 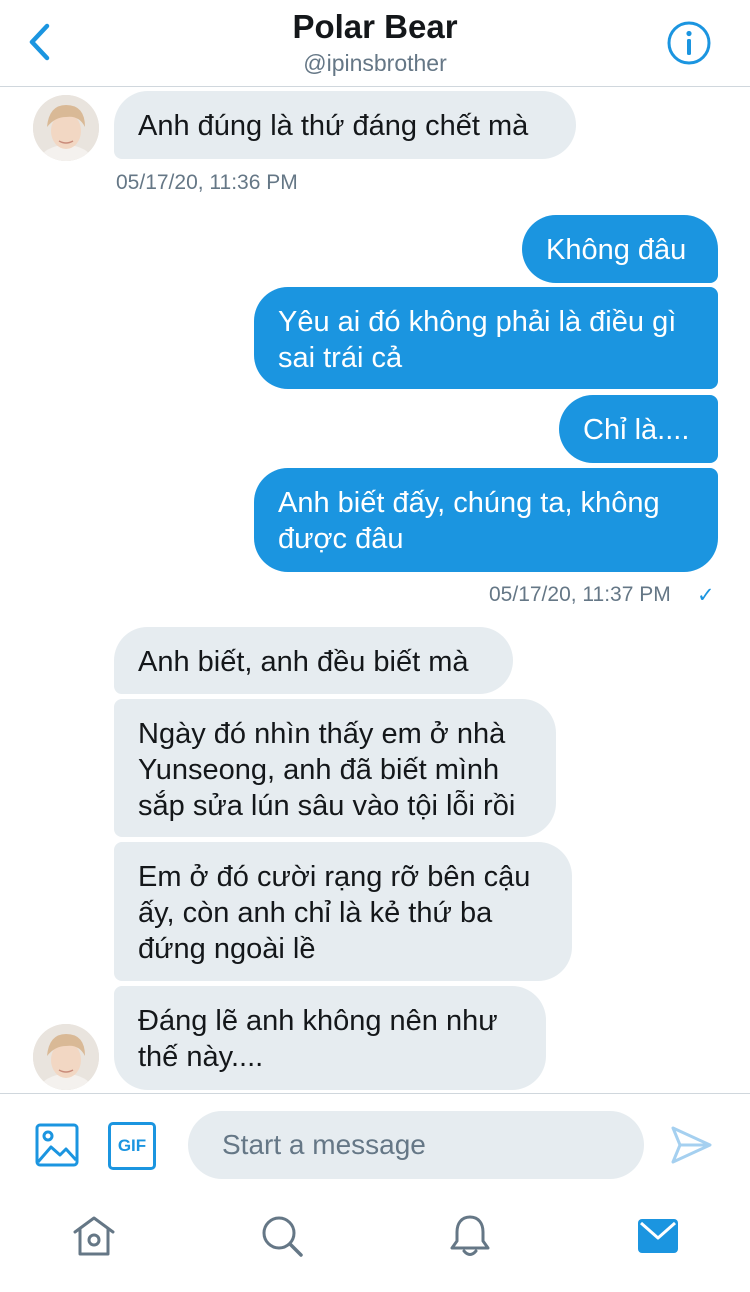 What do you see at coordinates (334, 877) in the screenshot?
I see `message-text-line: Em ở đó cười rạng rỡ bên cậu` at bounding box center [334, 877].